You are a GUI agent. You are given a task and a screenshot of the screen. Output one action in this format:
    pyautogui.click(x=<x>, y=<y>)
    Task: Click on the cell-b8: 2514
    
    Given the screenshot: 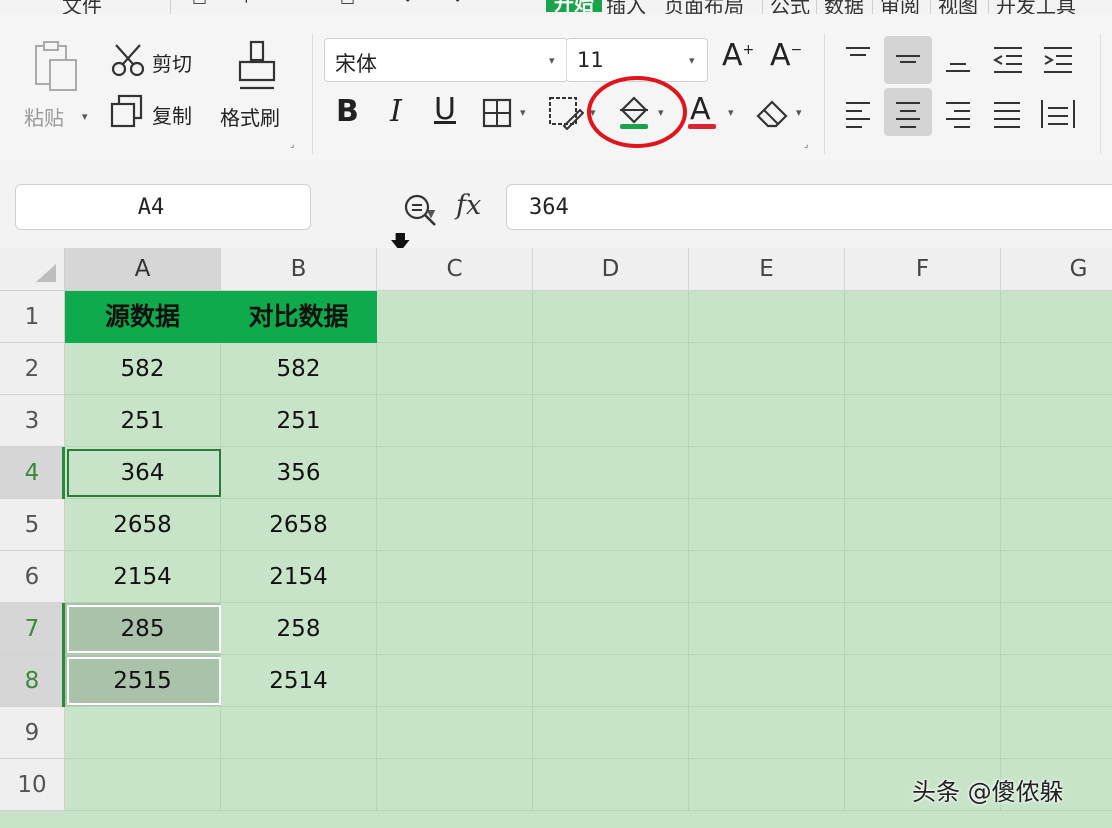 What is the action you would take?
    pyautogui.click(x=299, y=681)
    